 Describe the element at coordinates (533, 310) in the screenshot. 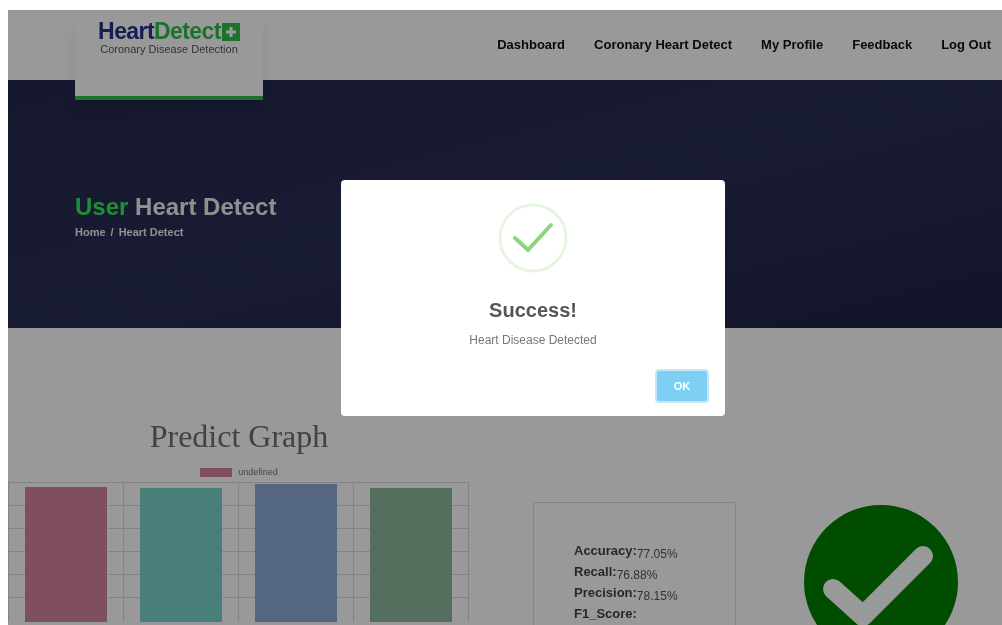

I see `dialog-title: Success!` at that location.